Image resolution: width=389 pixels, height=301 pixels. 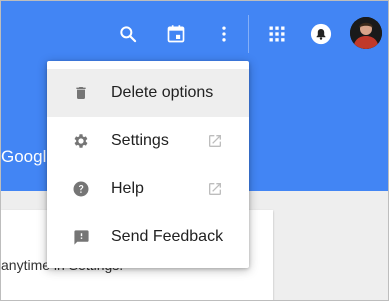 What do you see at coordinates (81, 237) in the screenshot?
I see `feedback-icon` at bounding box center [81, 237].